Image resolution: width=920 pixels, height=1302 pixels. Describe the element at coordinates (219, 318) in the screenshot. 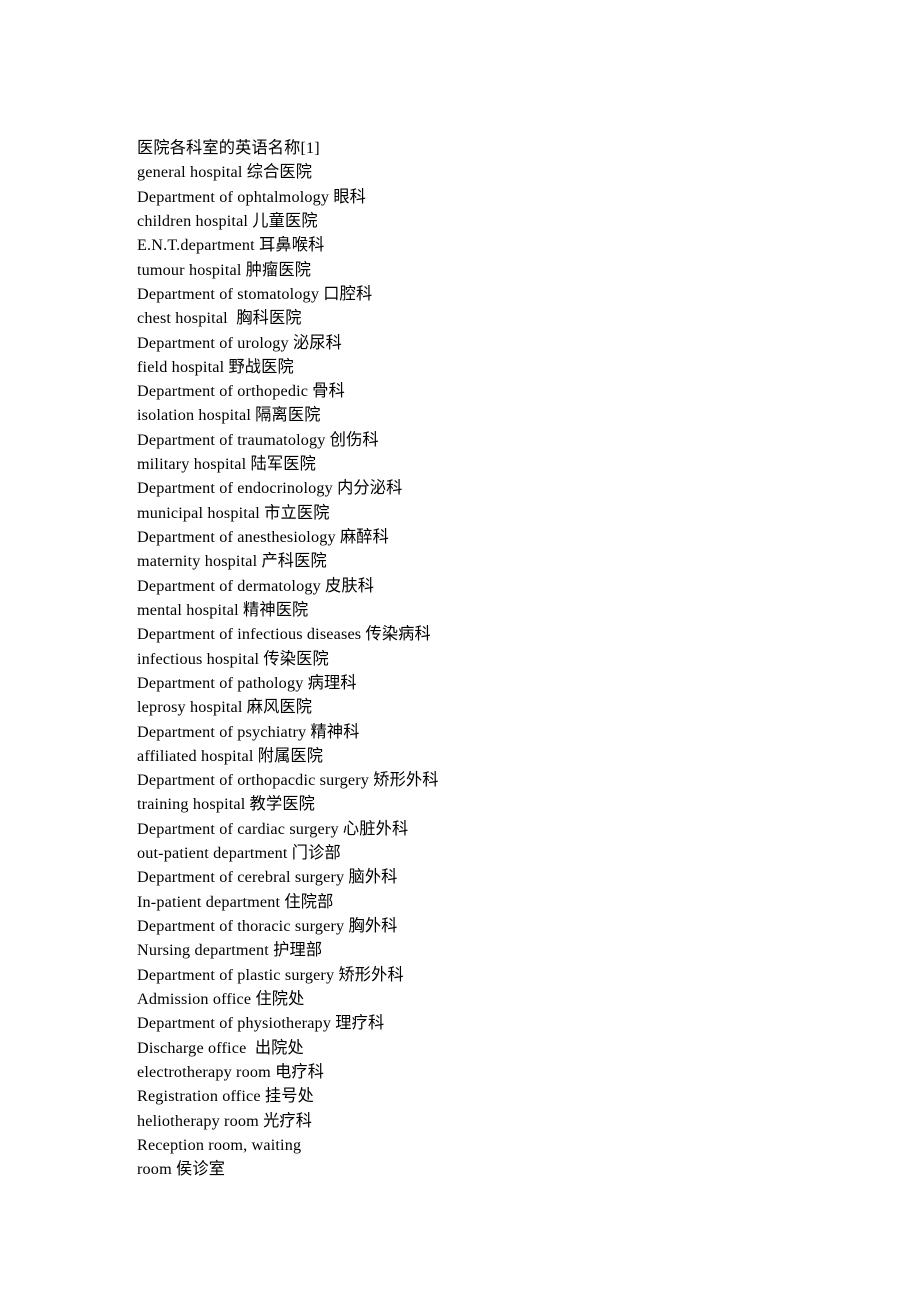

I see `document-line: chest hospital 胸科医院` at that location.